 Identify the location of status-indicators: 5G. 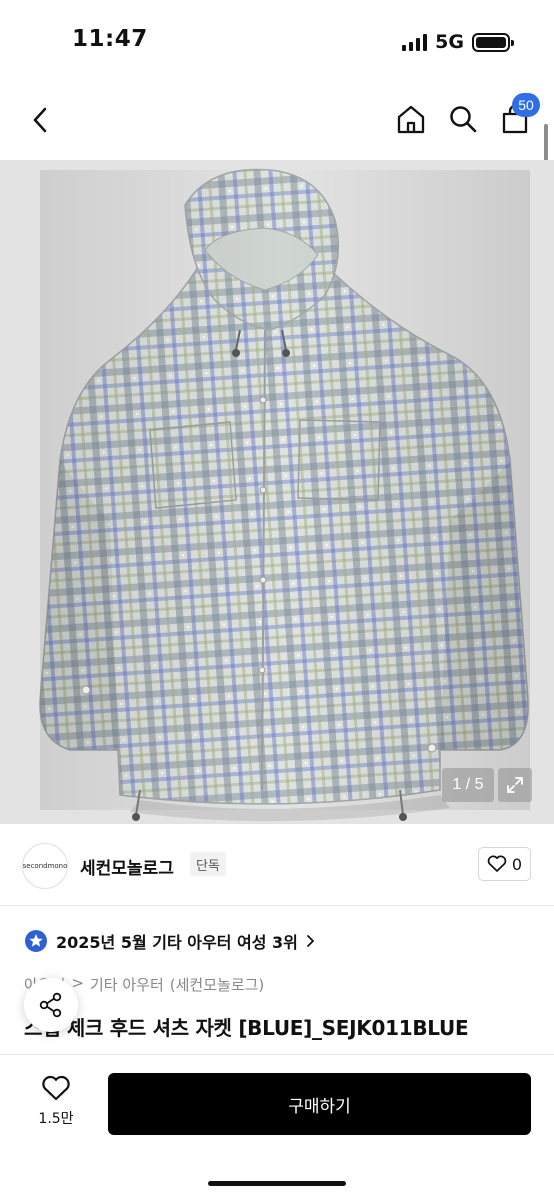
(458, 42).